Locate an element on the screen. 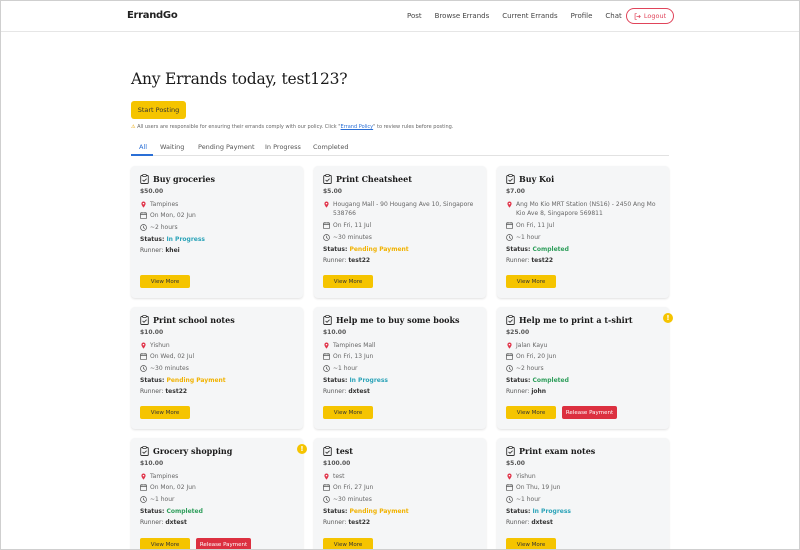 Image resolution: width=800 pixels, height=550 pixels. tab-all: All is located at coordinates (143, 147).